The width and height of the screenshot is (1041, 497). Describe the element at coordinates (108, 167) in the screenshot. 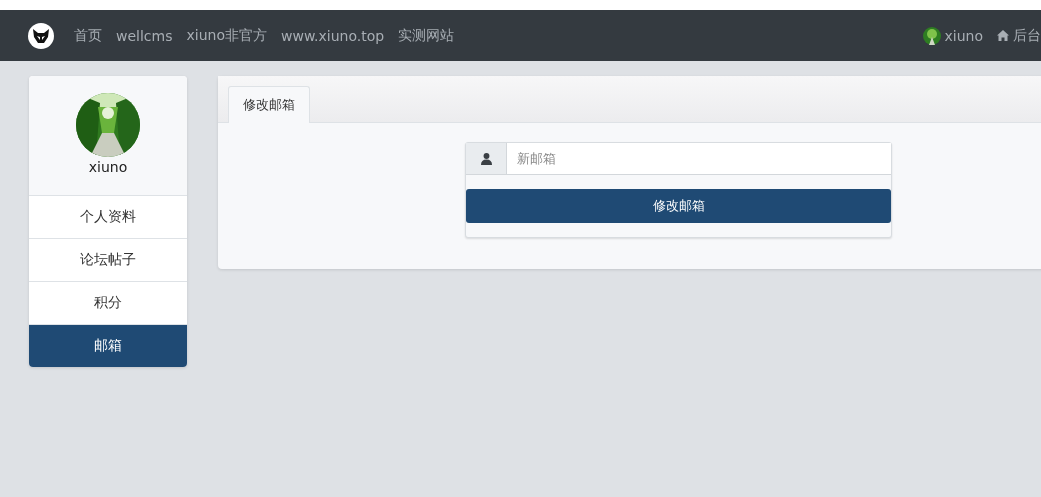

I see `username: xiuno` at that location.